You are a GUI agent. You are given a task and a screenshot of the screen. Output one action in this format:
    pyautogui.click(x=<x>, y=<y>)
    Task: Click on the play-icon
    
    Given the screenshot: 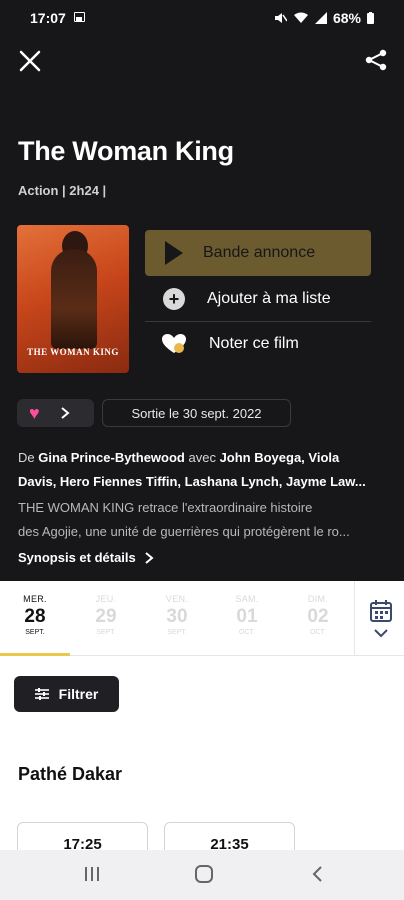 What is the action you would take?
    pyautogui.click(x=174, y=253)
    